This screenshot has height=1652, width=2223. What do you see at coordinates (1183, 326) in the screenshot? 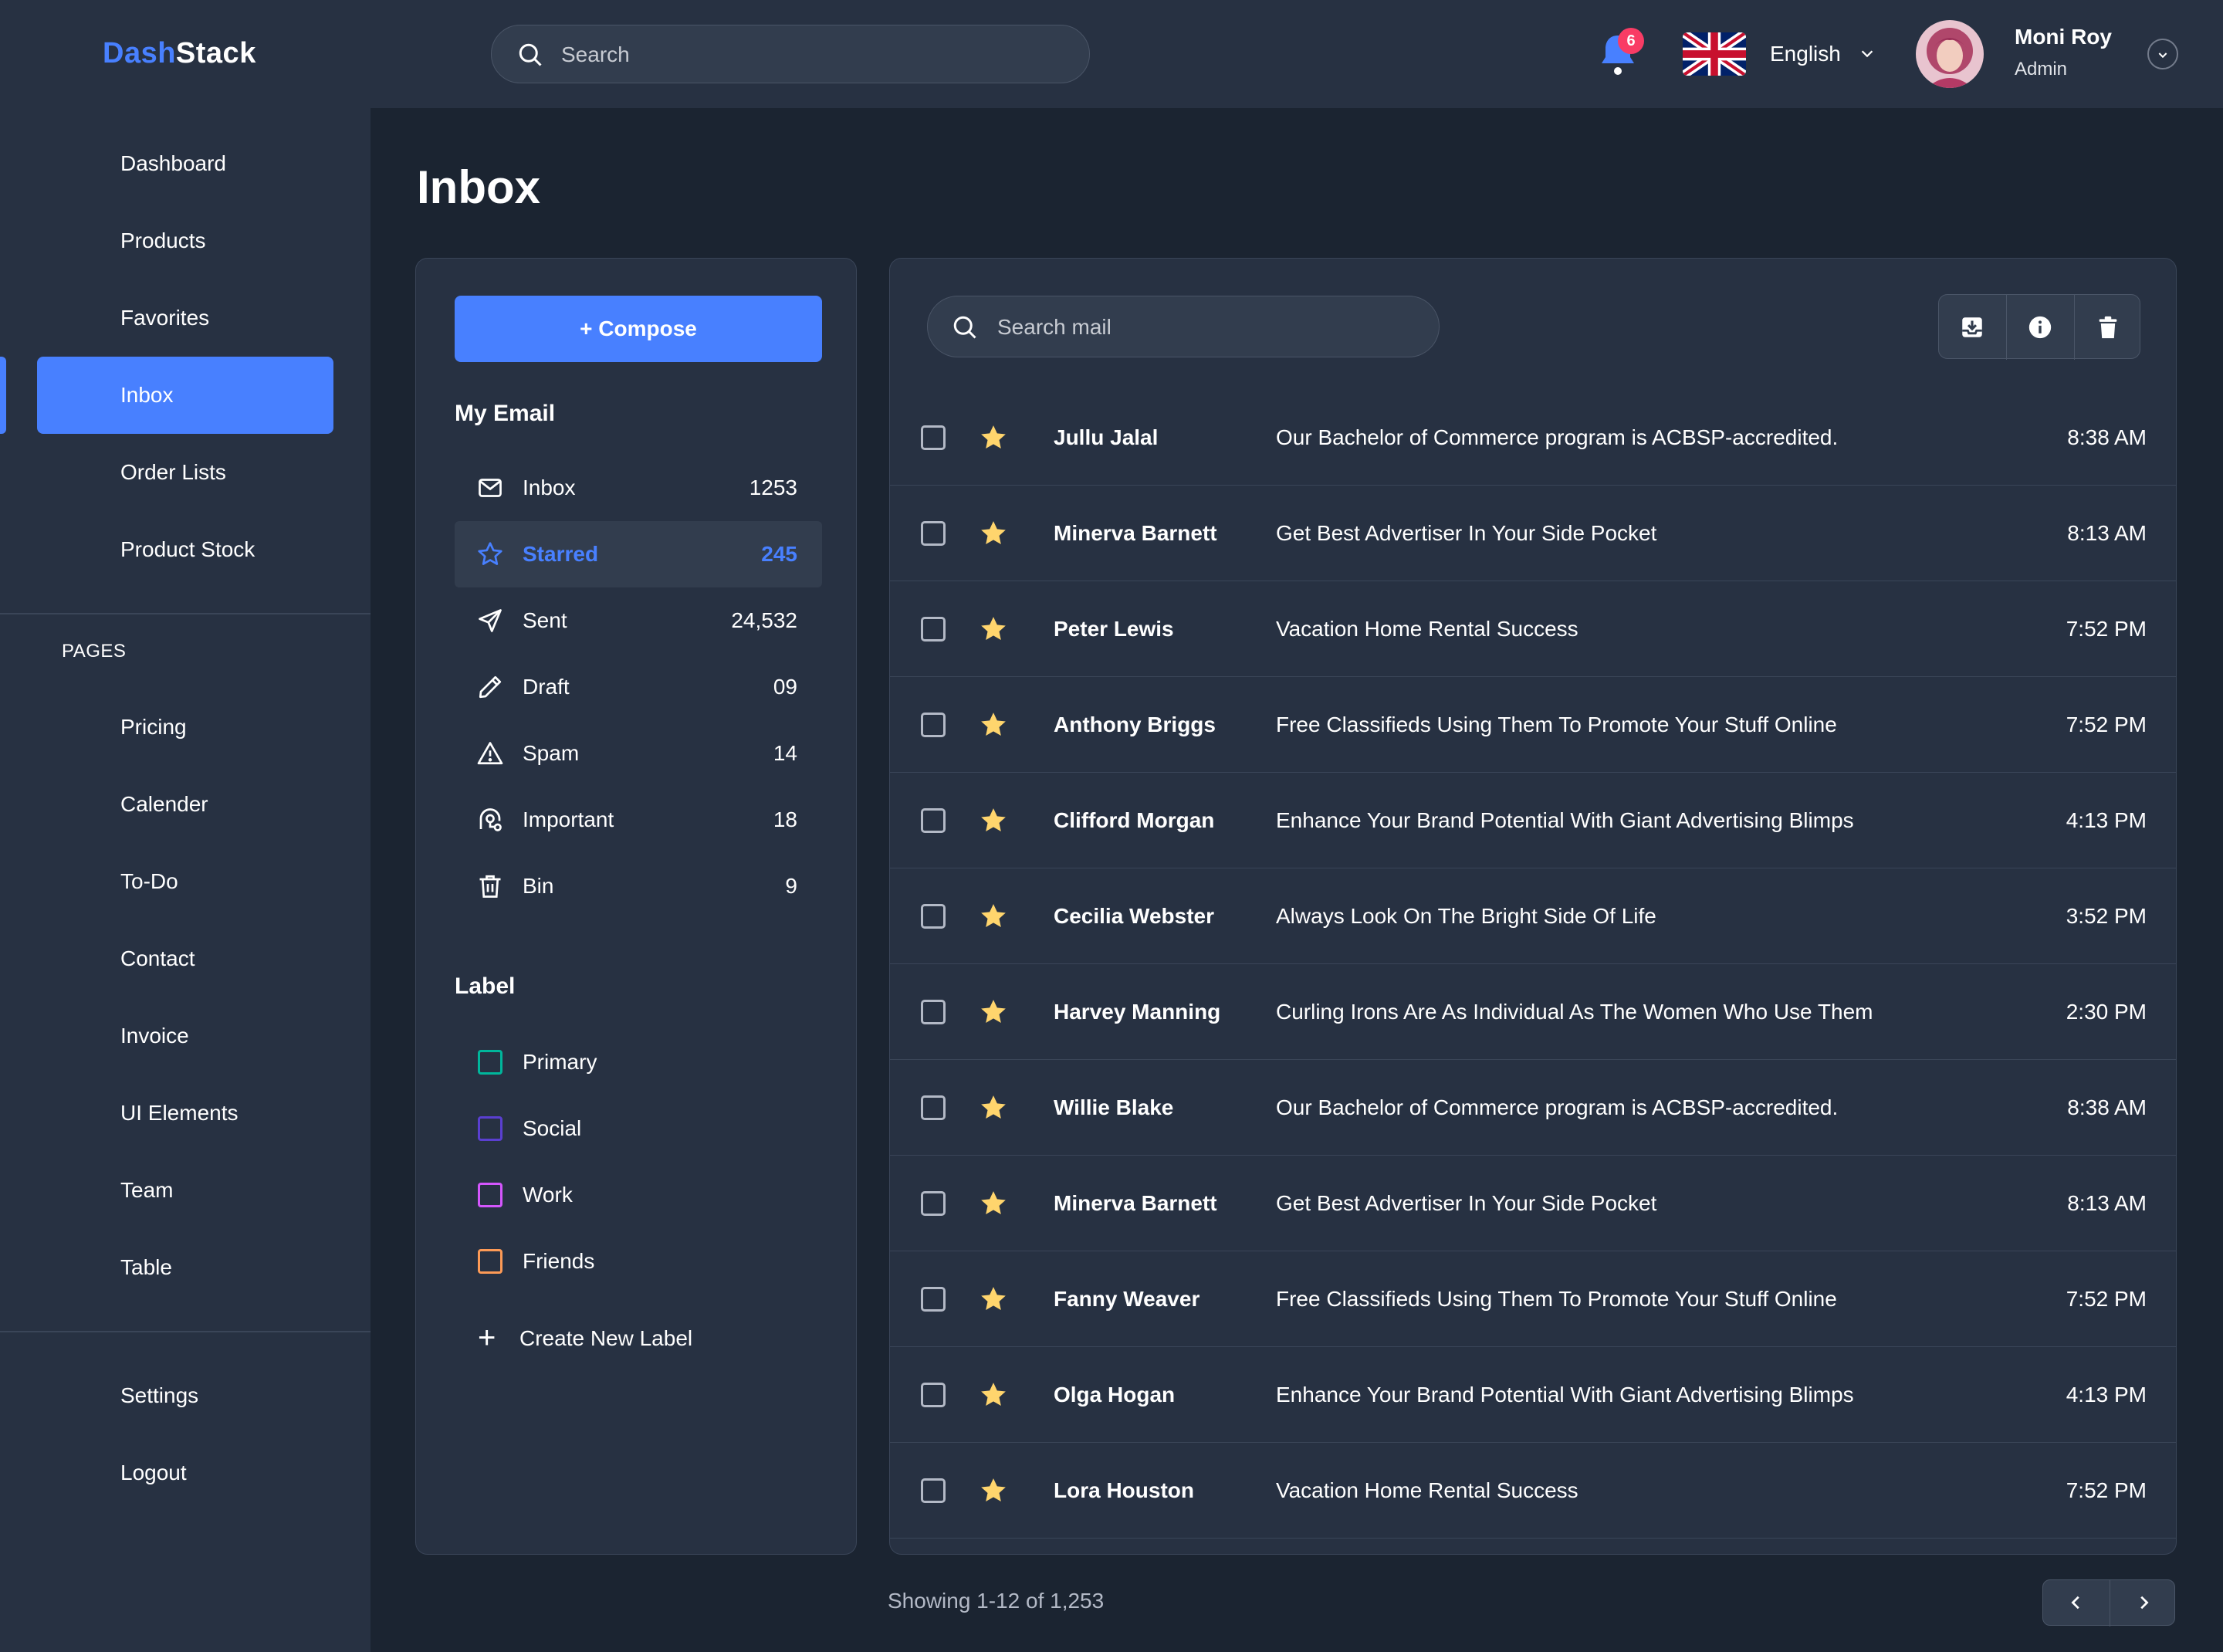
I see `mail-search-input: Search mail` at bounding box center [1183, 326].